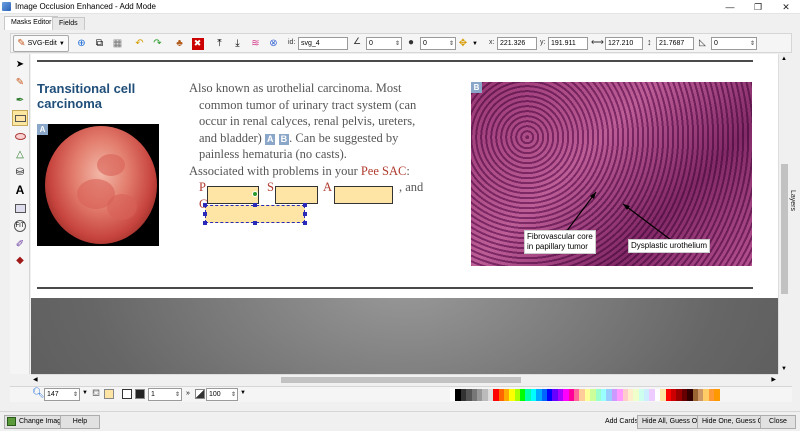 This screenshot has height=431, width=800. What do you see at coordinates (411, 187) in the screenshot?
I see `text-fragment: , and` at bounding box center [411, 187].